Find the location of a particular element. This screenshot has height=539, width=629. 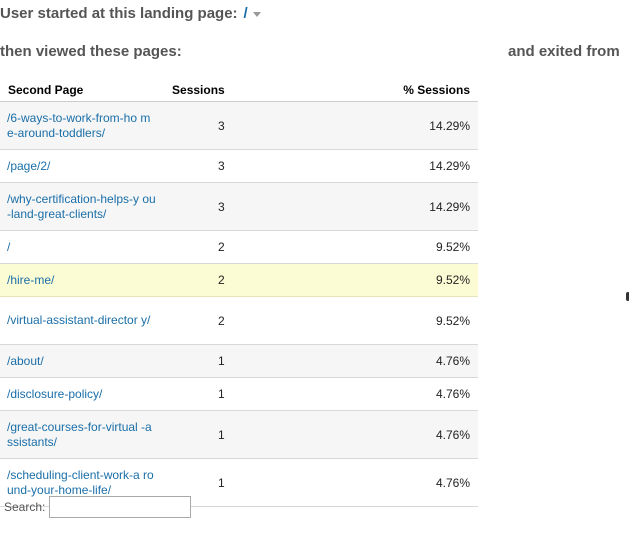

page-link: / is located at coordinates (82, 247).